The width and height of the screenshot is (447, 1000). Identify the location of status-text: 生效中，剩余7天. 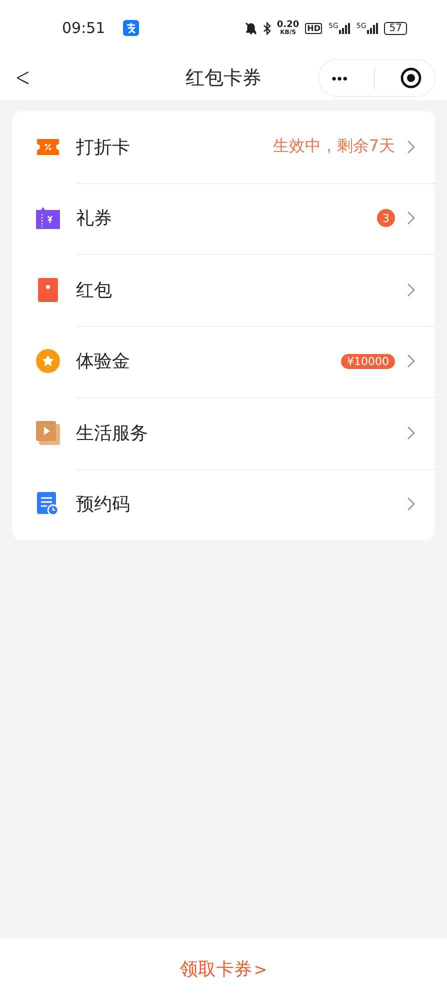
(333, 147).